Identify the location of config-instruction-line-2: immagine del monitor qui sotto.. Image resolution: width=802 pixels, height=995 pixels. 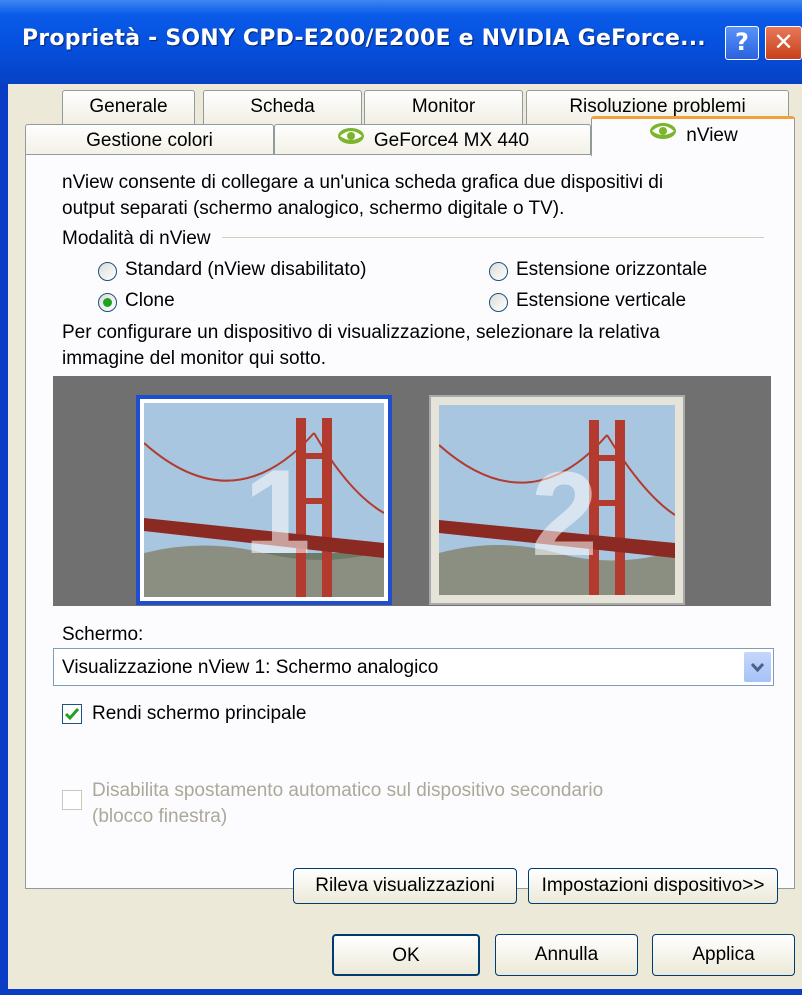
(194, 358).